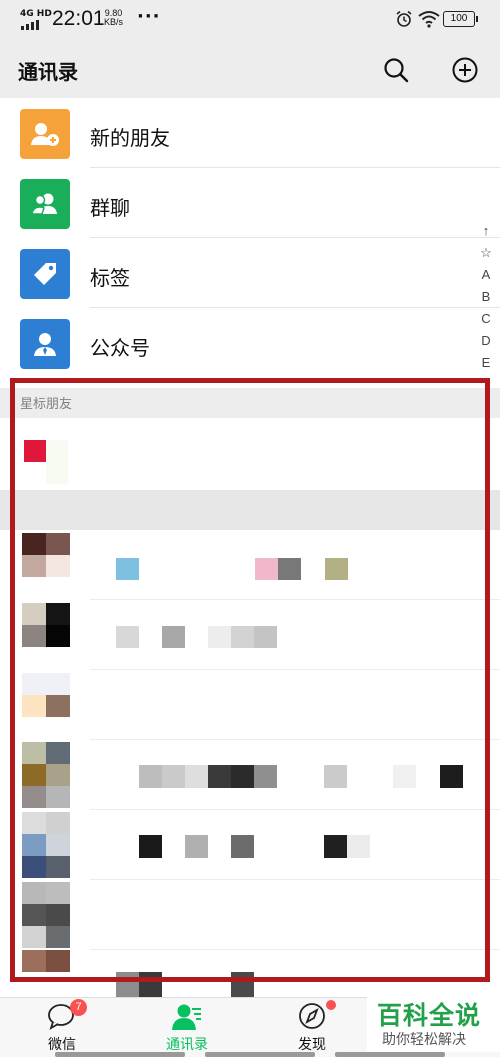  I want to click on list-band, so click(250, 510).